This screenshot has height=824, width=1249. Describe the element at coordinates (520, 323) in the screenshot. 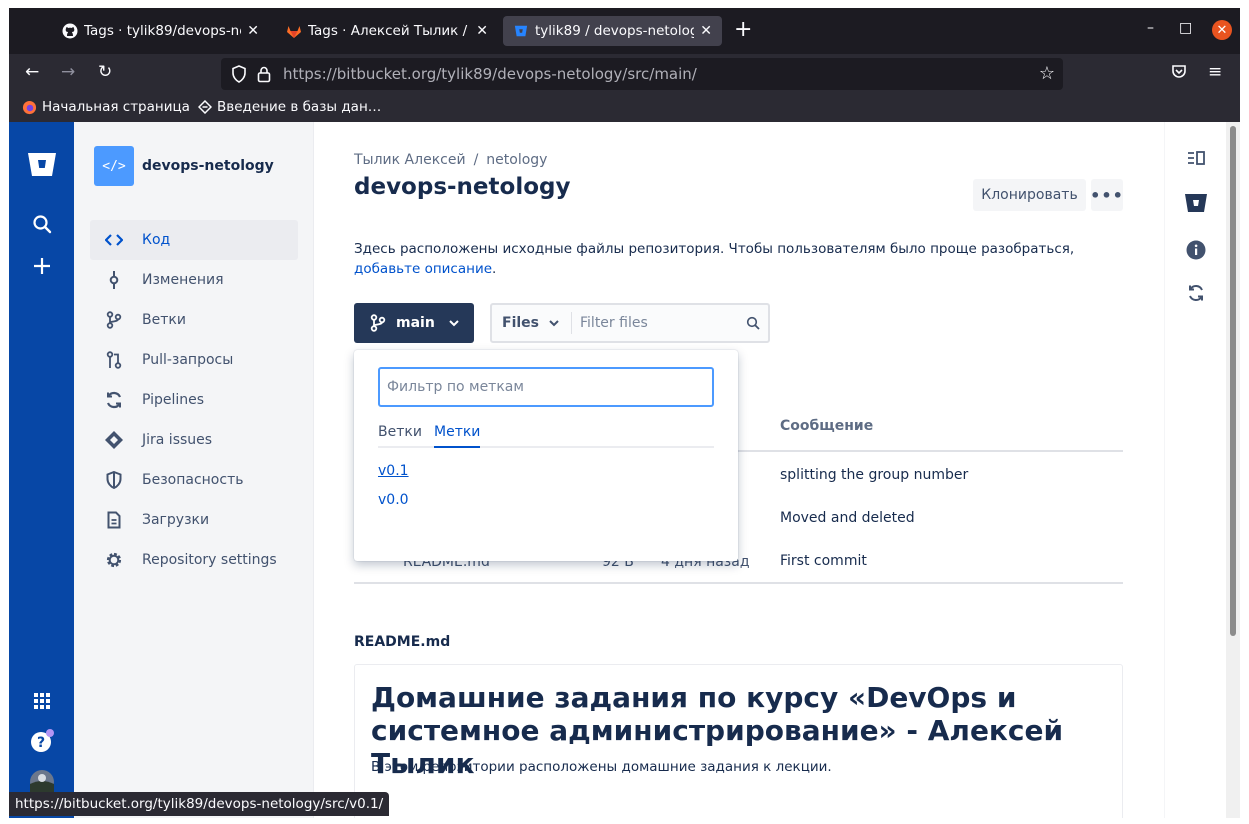

I see `files-dropdown: Files` at that location.